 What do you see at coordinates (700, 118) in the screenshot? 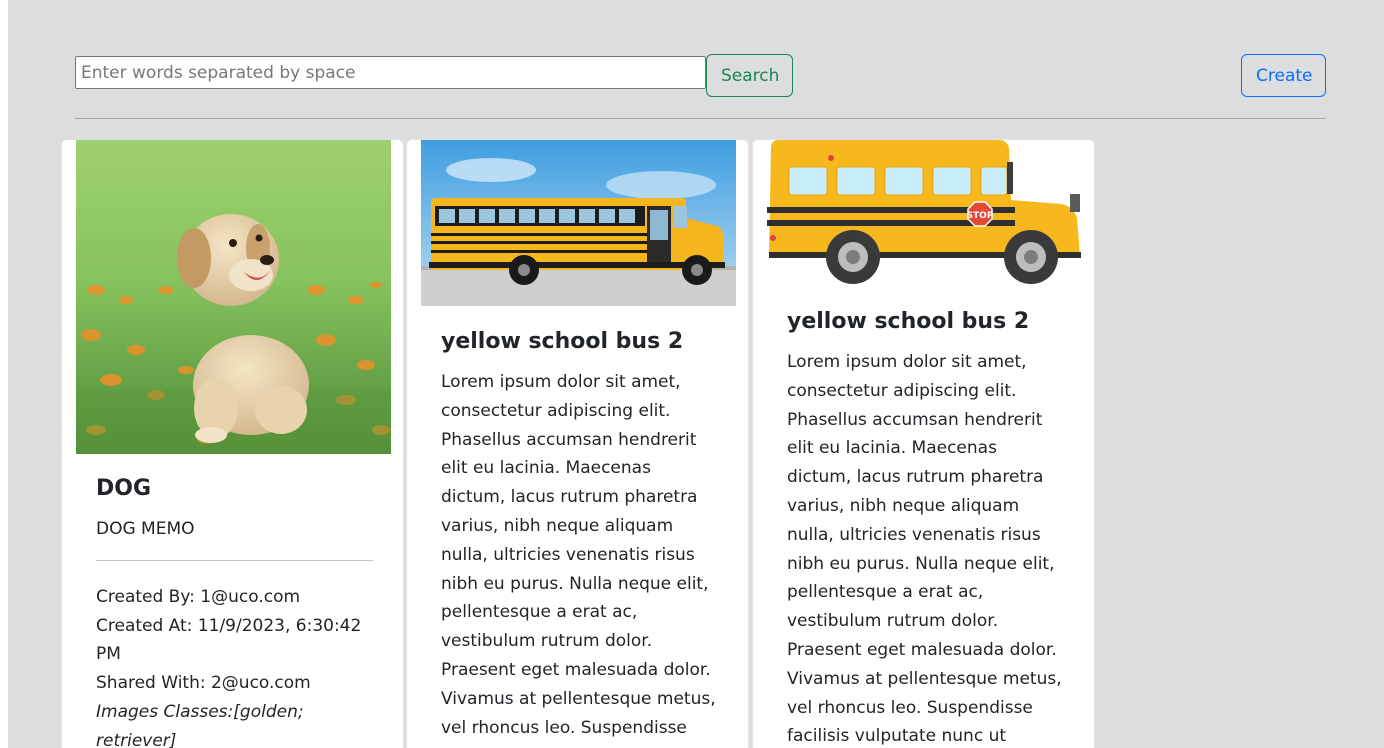
I see `header-divider` at bounding box center [700, 118].